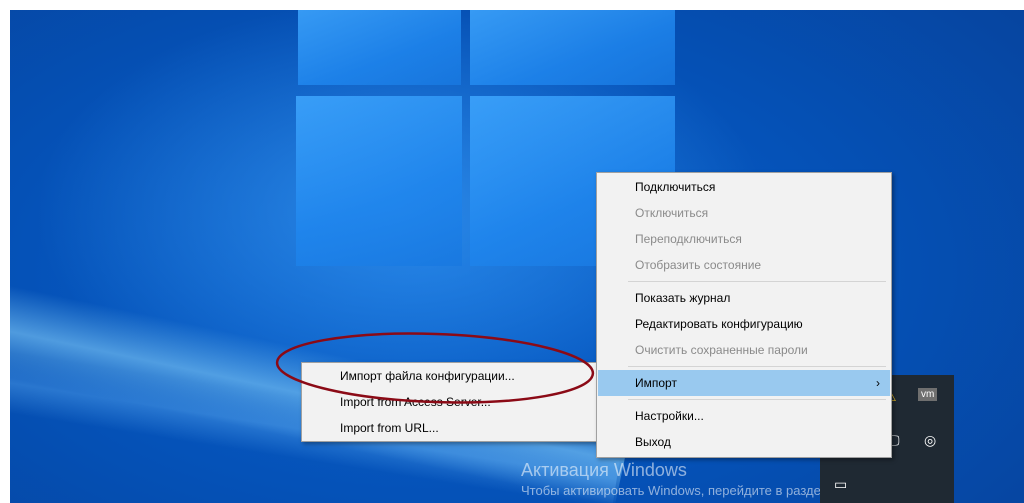  Describe the element at coordinates (688, 239) in the screenshot. I see `menu-item-reconnect: Переподключиться` at that location.